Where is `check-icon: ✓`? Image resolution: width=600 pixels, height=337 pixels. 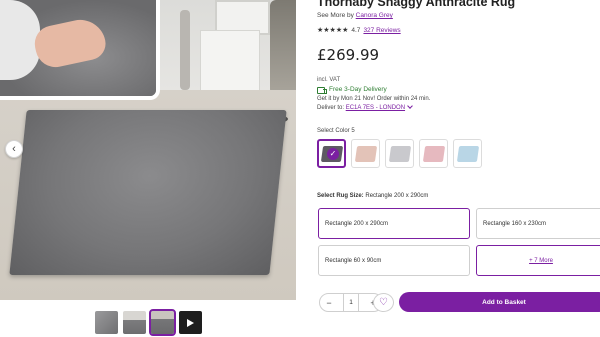
check-icon: ✓ is located at coordinates (333, 154).